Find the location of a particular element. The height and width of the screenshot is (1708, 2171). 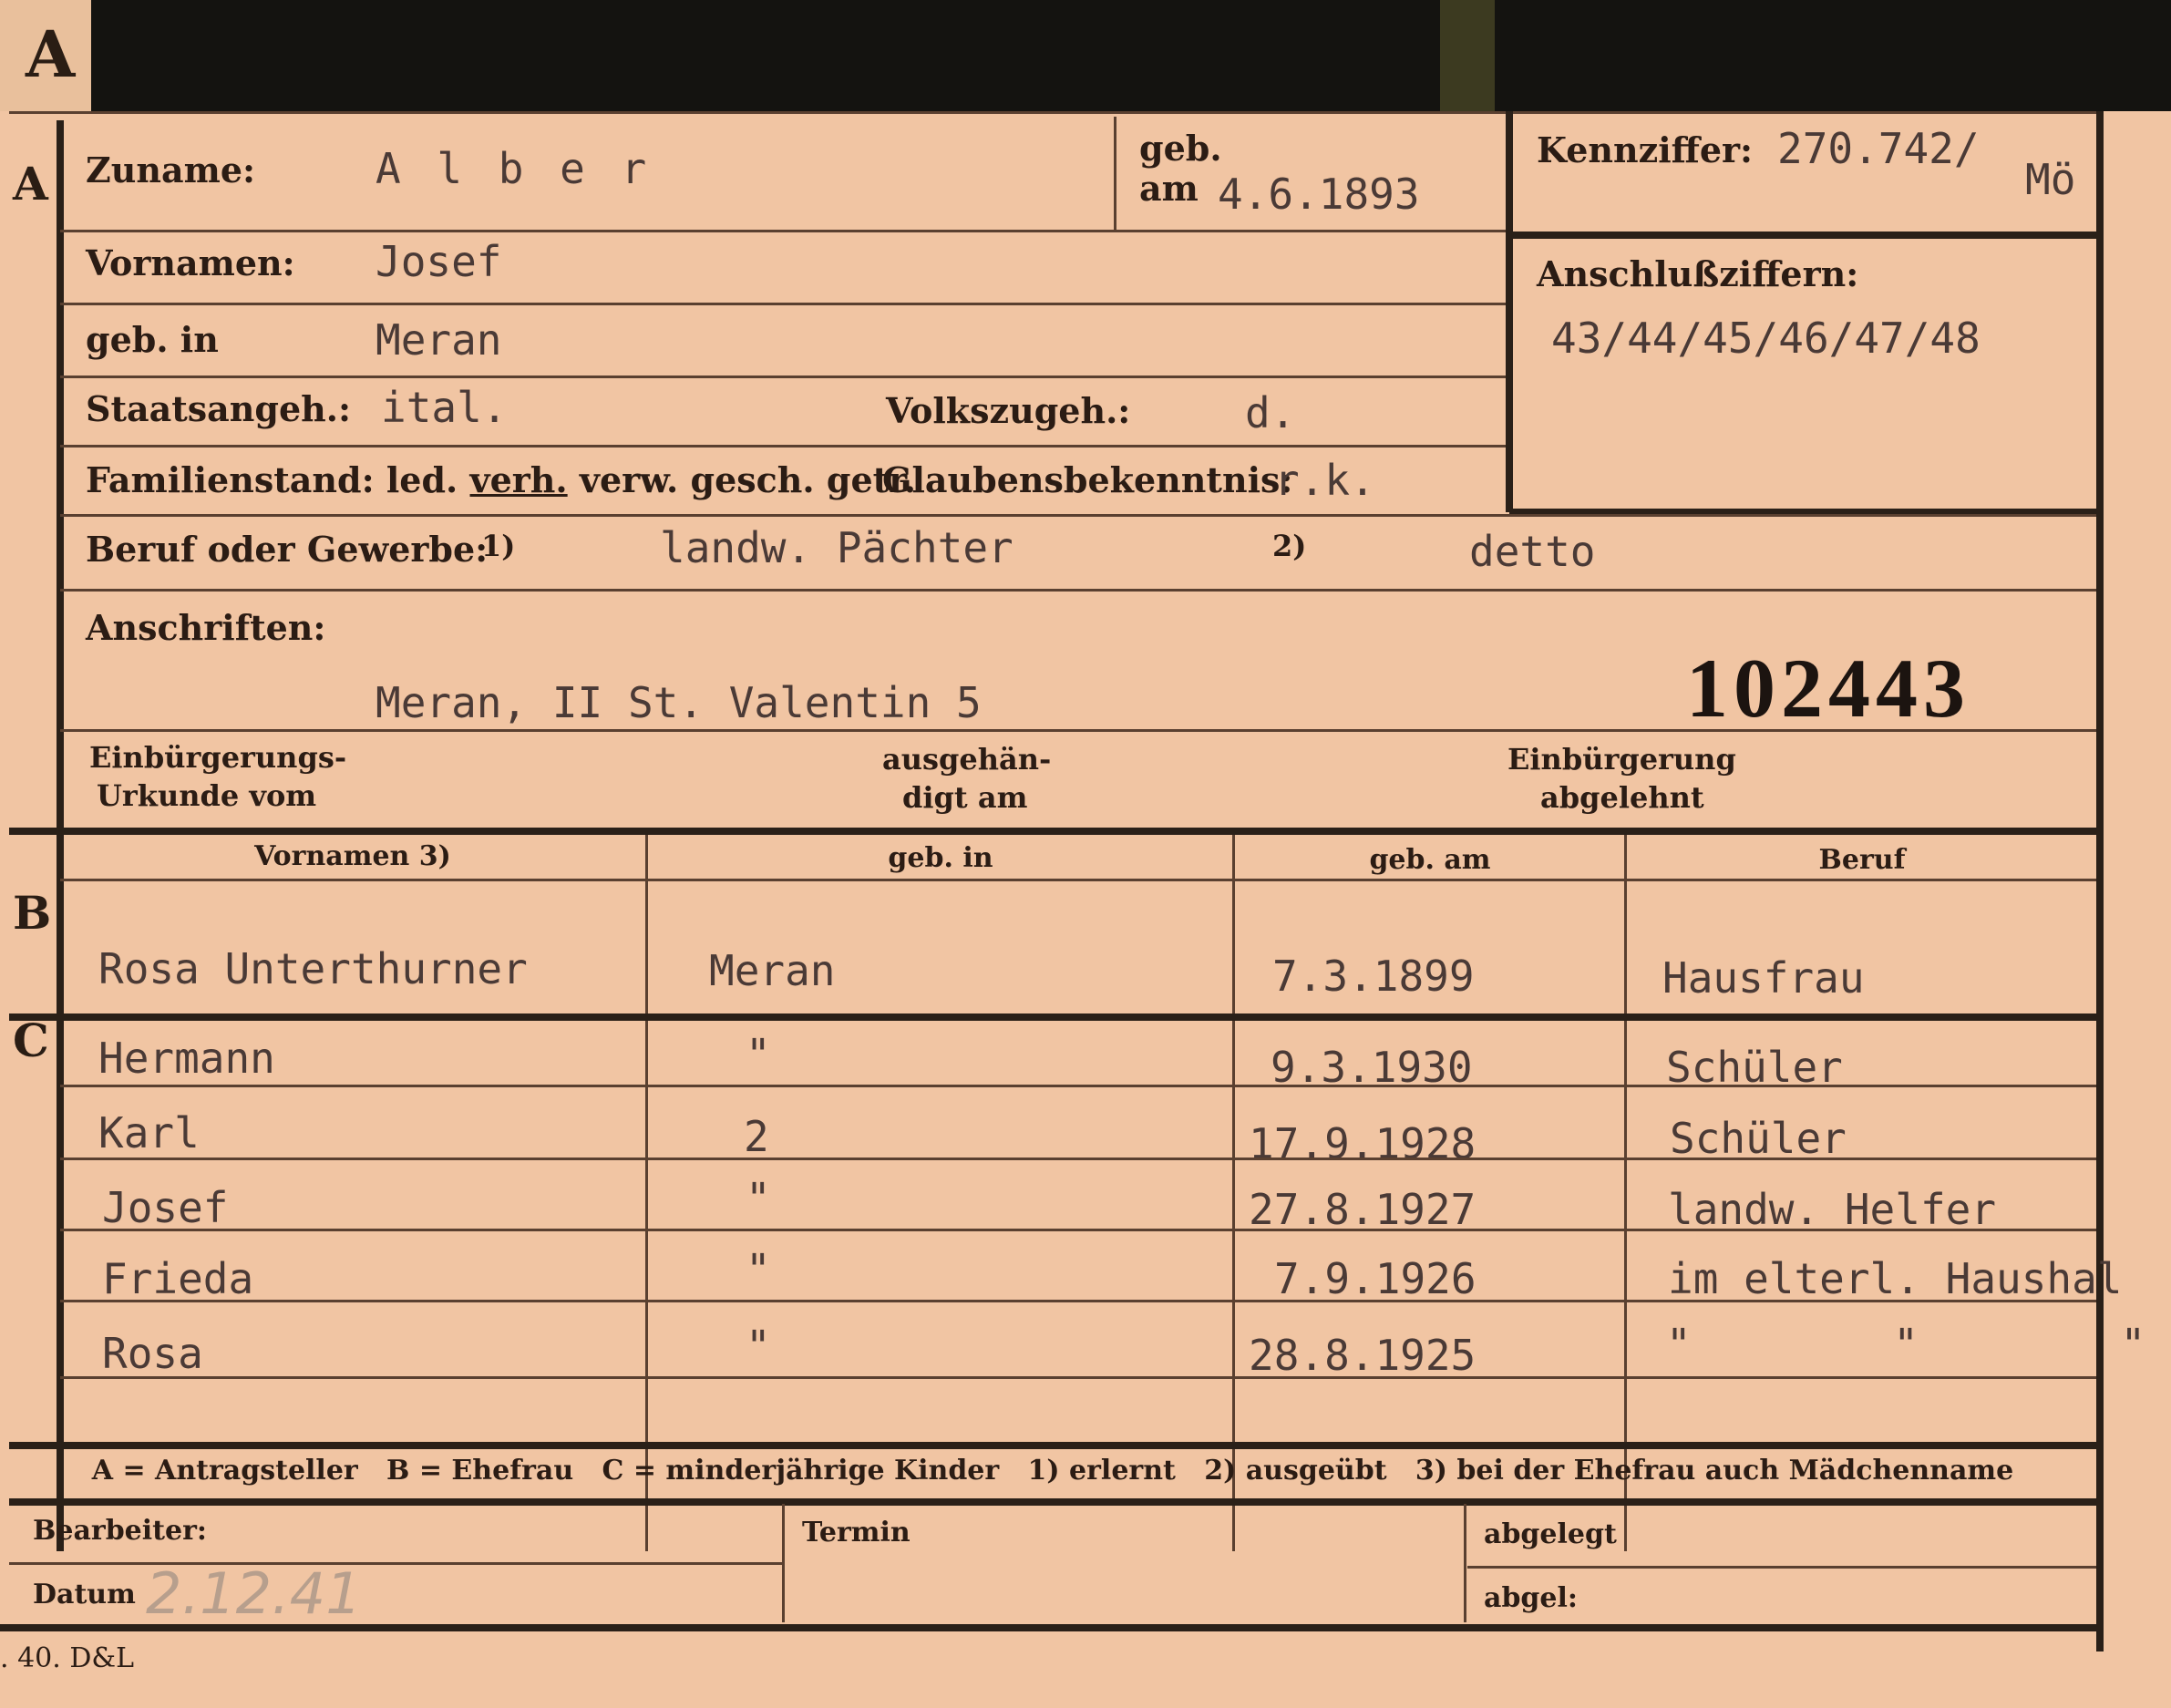

beruf-value-1: landw. Pächter is located at coordinates (836, 547).